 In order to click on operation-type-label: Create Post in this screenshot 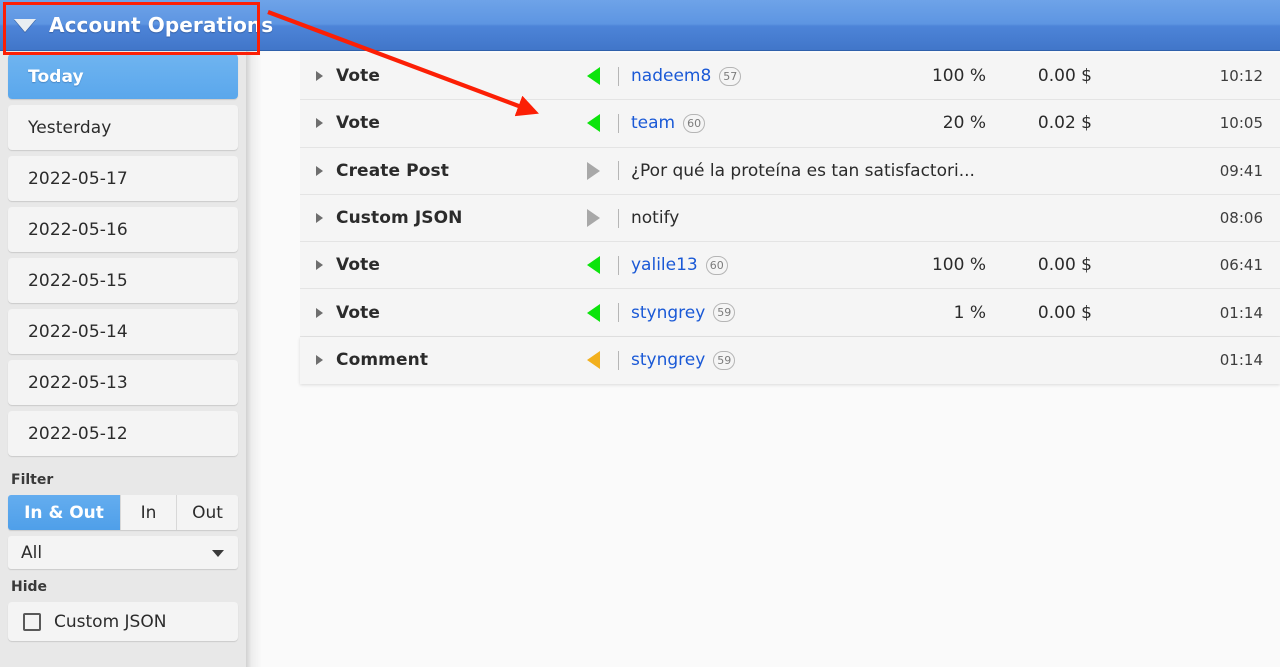, I will do `click(392, 170)`.